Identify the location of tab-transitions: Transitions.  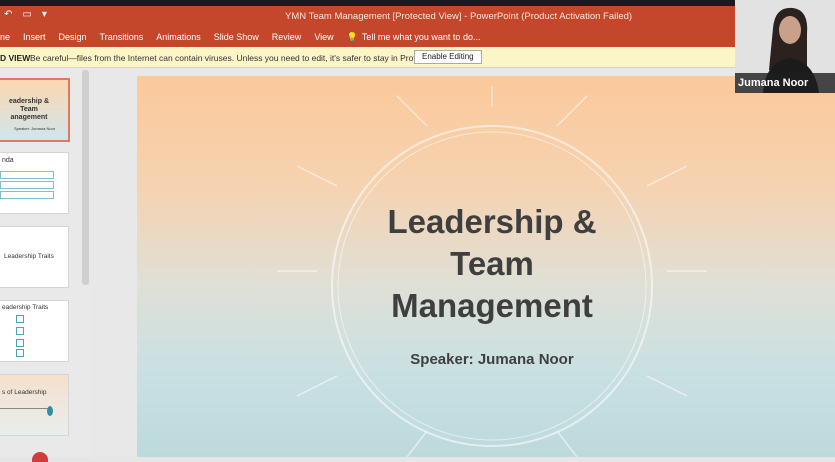
(122, 37).